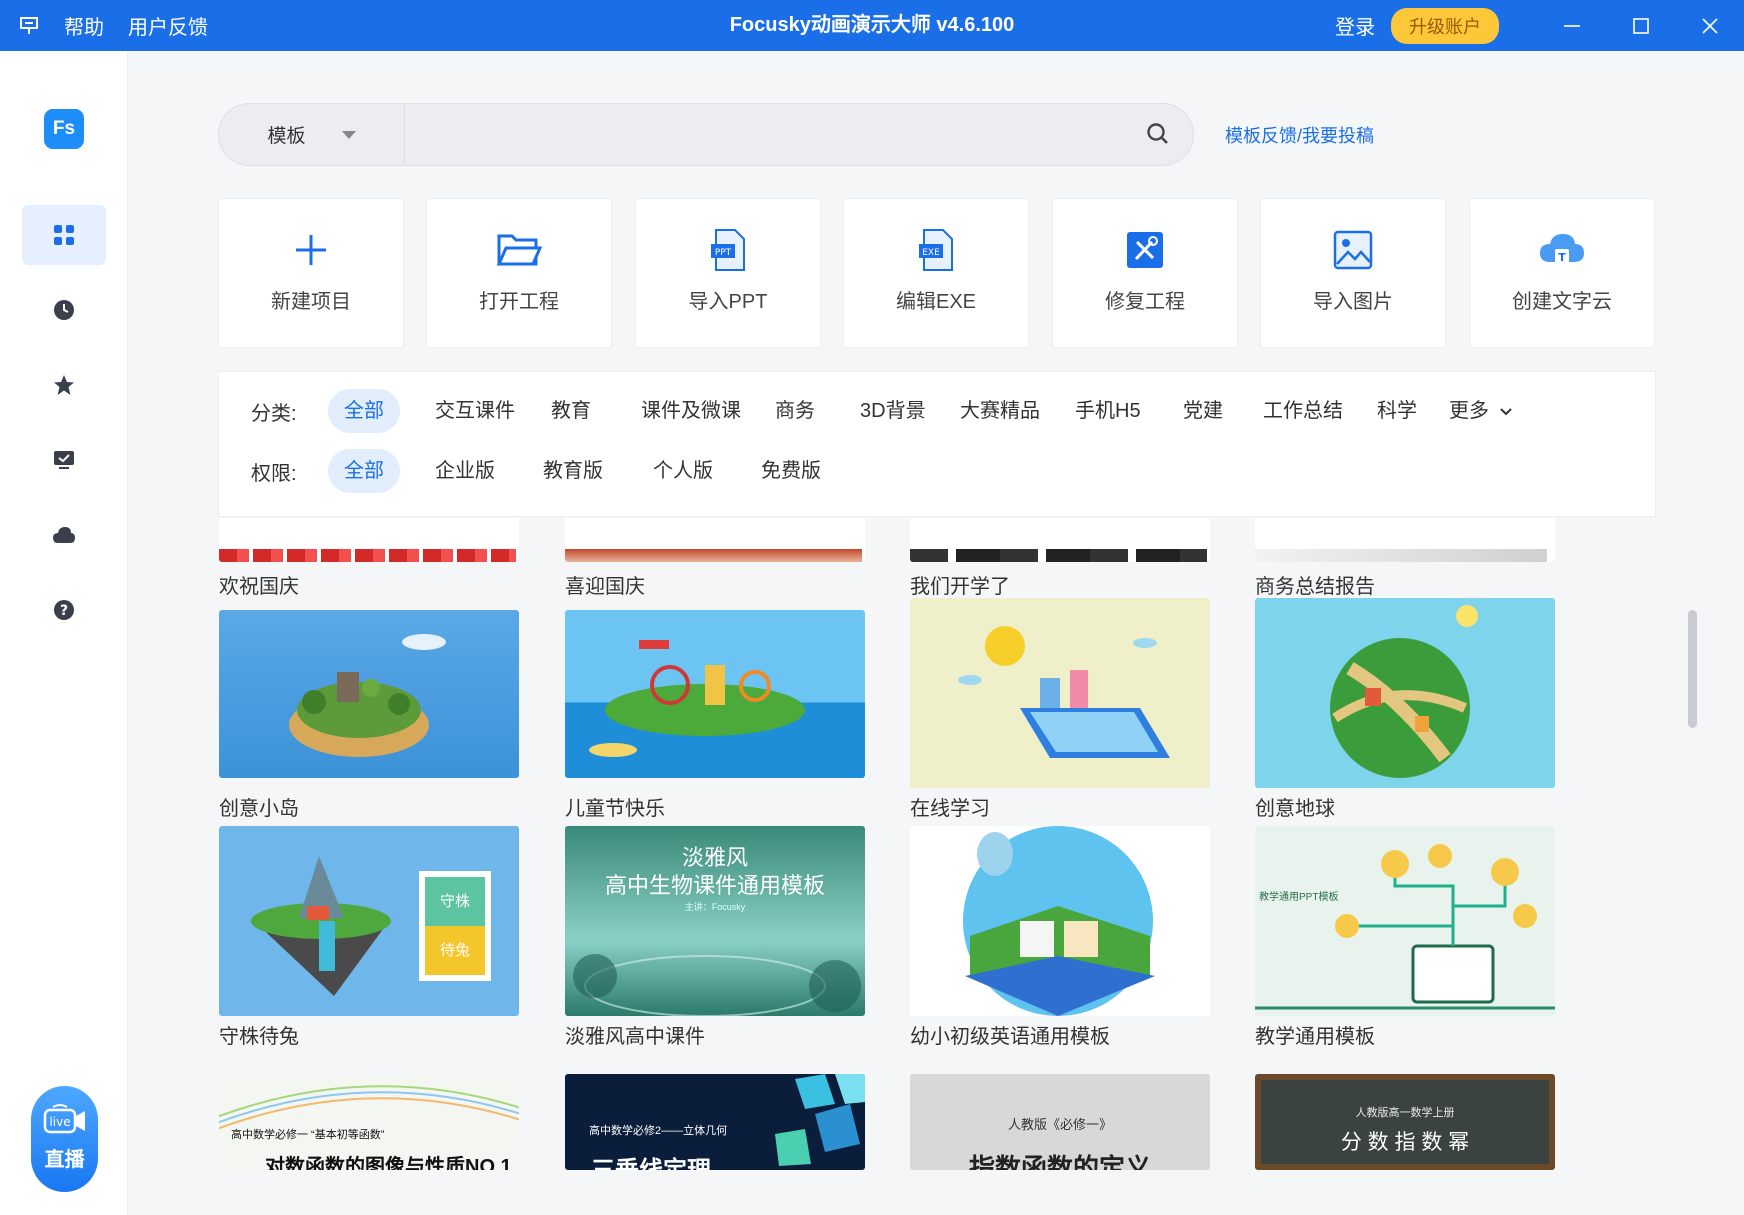  Describe the element at coordinates (931, 253) in the screenshot. I see `svg-text: EXE` at that location.